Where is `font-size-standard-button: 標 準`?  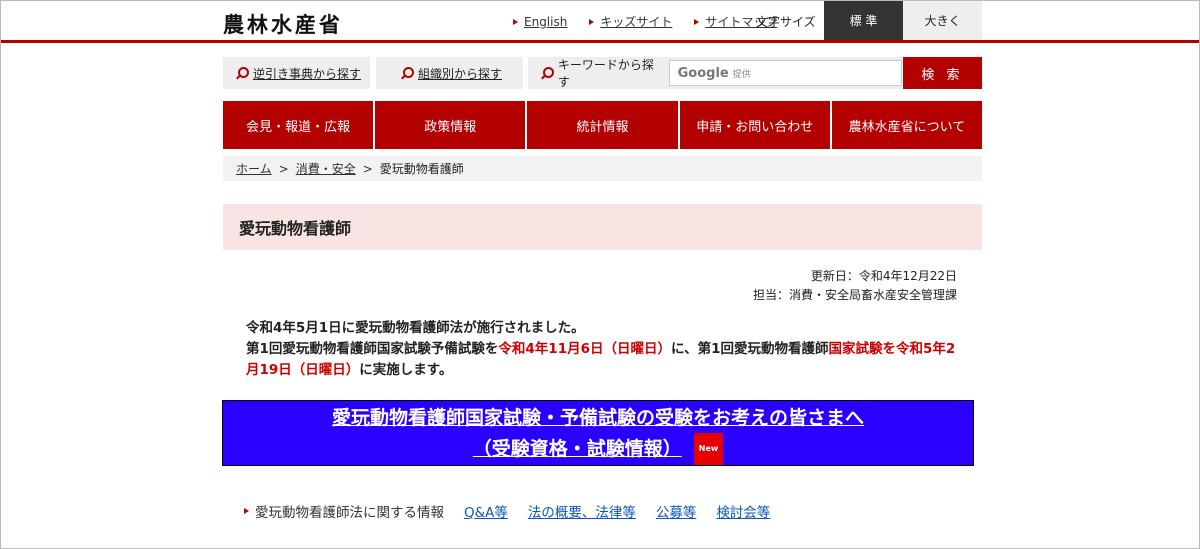 font-size-standard-button: 標 準 is located at coordinates (863, 20).